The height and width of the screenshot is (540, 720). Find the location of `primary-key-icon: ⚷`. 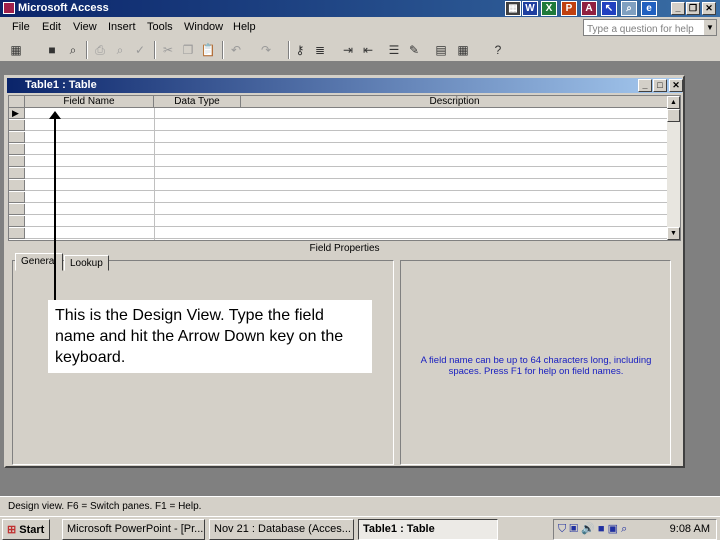

primary-key-icon: ⚷ is located at coordinates (300, 50).